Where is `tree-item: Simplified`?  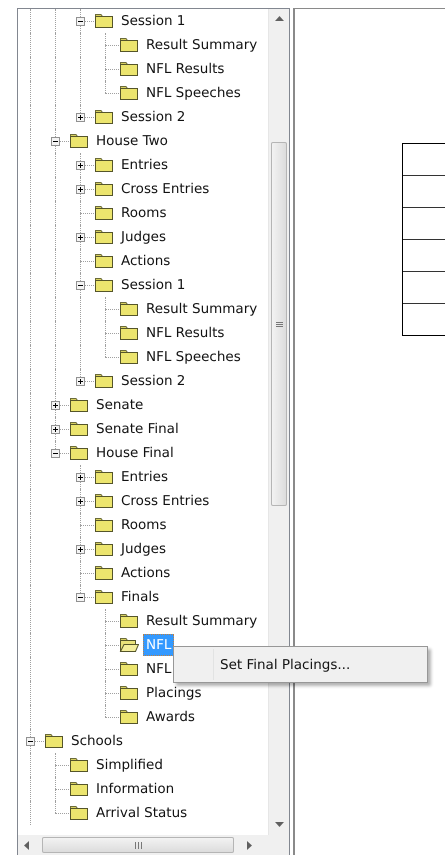
tree-item: Simplified is located at coordinates (129, 765).